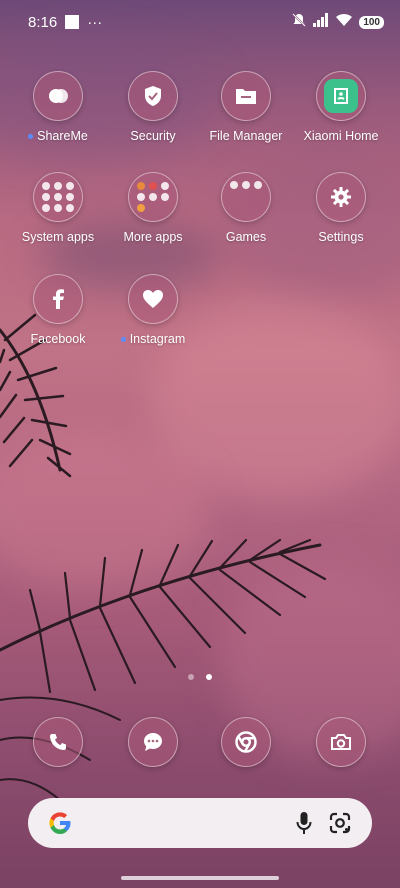  I want to click on signal-icon, so click(321, 22).